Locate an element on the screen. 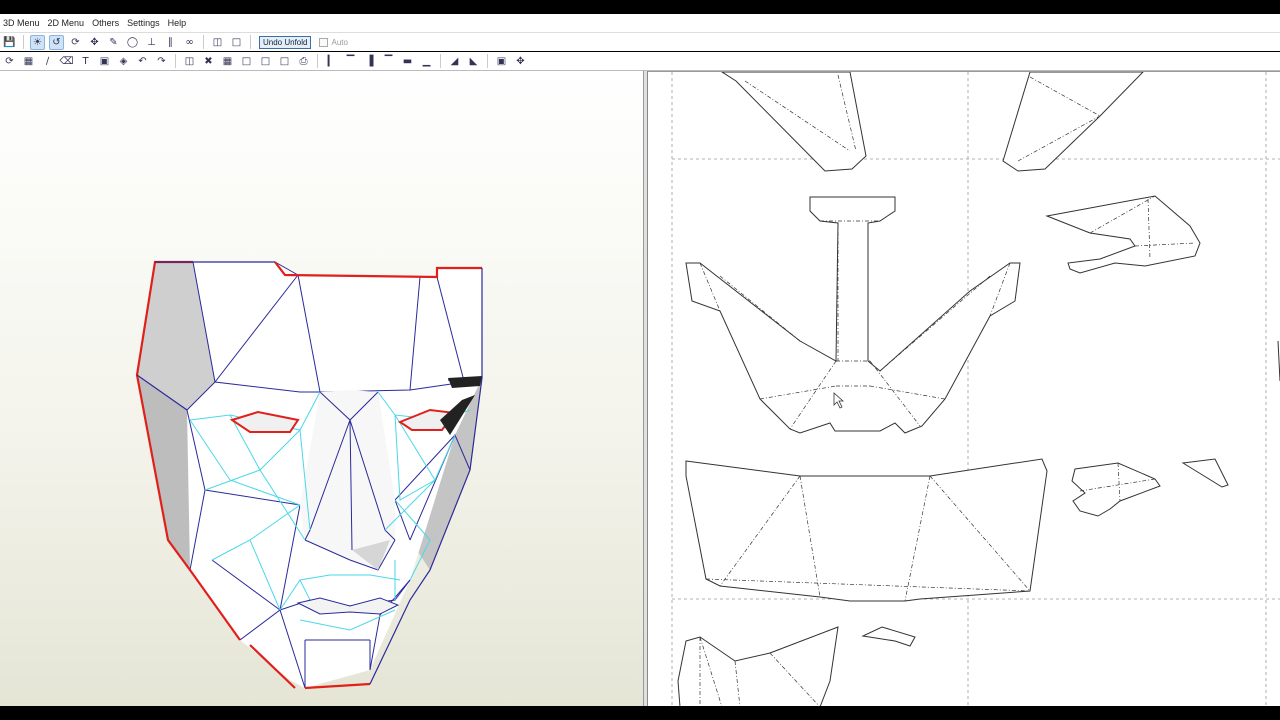  part-mouth-small is located at coordinates (1116, 489).